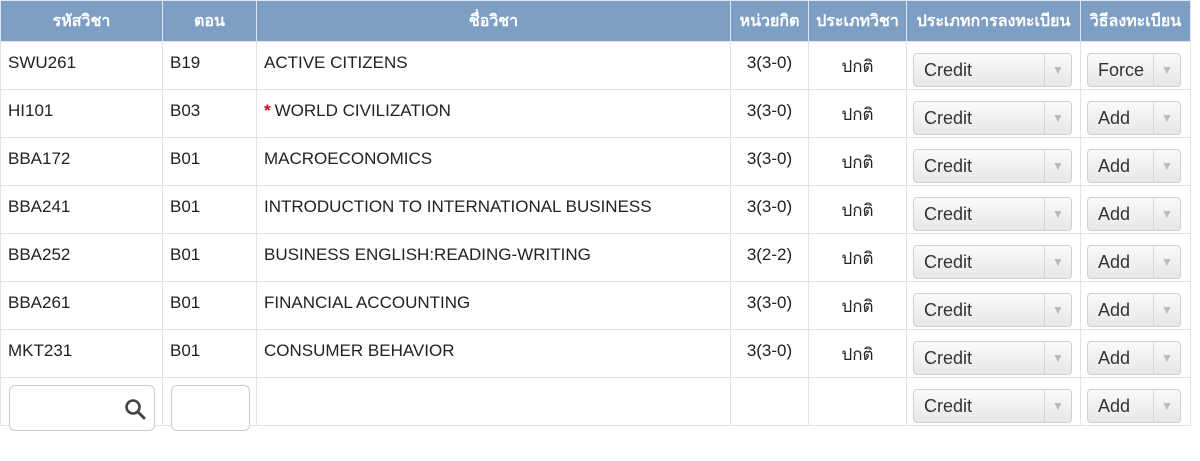 The image size is (1200, 461). What do you see at coordinates (493, 305) in the screenshot?
I see `course-name-cell: FINANCIAL ACCOUNTING` at bounding box center [493, 305].